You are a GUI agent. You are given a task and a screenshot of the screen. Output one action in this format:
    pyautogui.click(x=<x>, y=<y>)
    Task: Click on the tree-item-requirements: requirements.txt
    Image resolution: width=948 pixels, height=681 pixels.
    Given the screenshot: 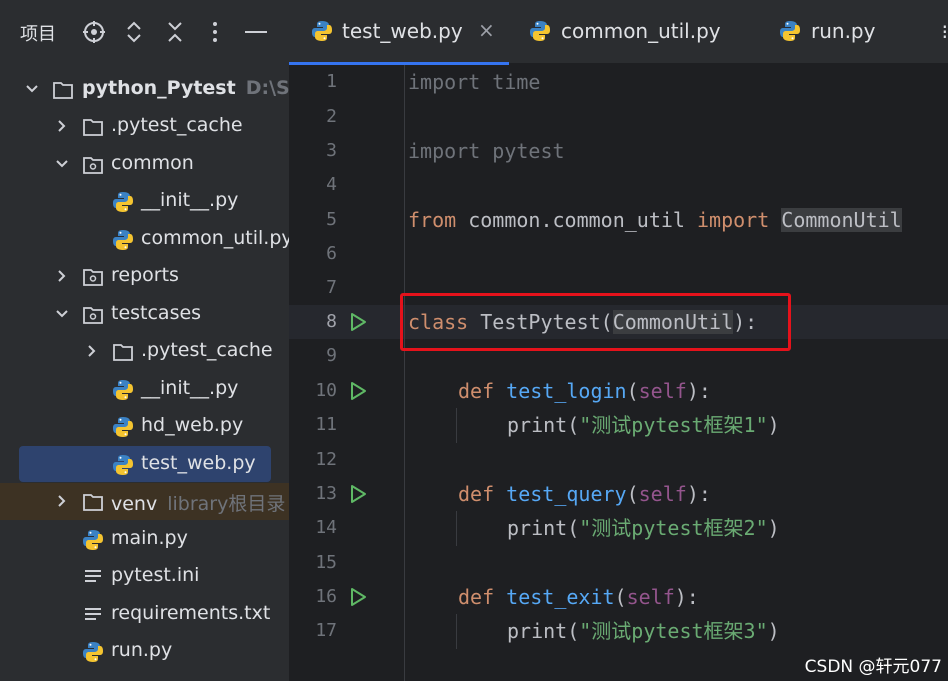 What is the action you would take?
    pyautogui.click(x=144, y=614)
    